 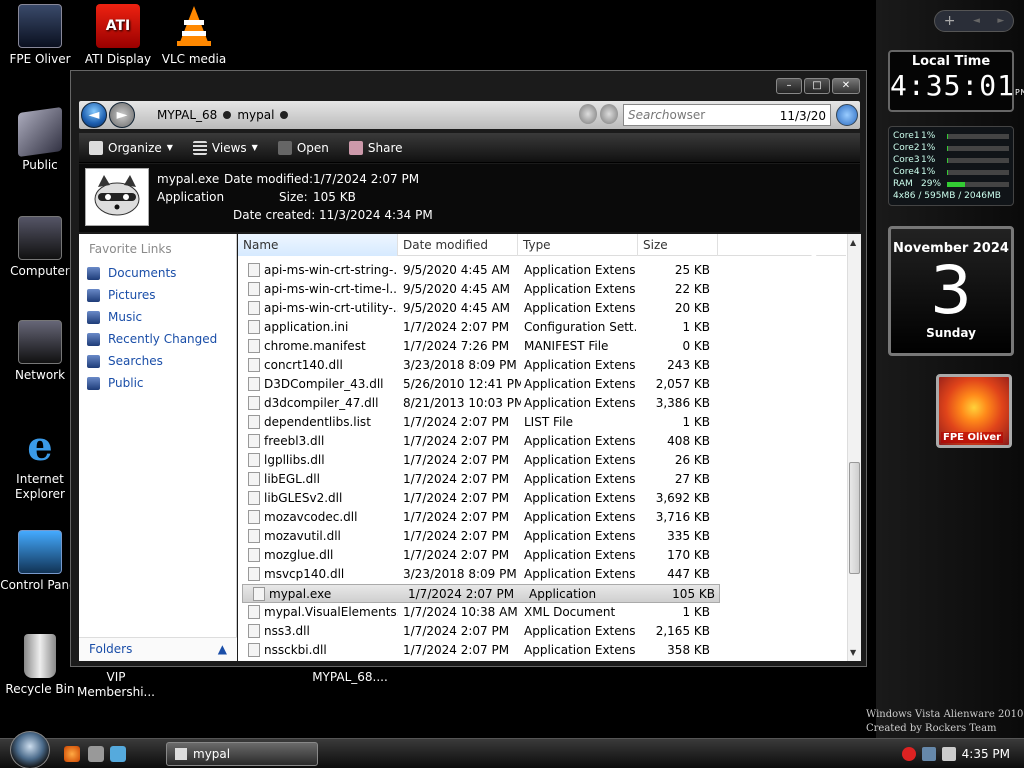 I want to click on file-modified-cell: 1/7/2024 2:07 PM, so click(x=456, y=498).